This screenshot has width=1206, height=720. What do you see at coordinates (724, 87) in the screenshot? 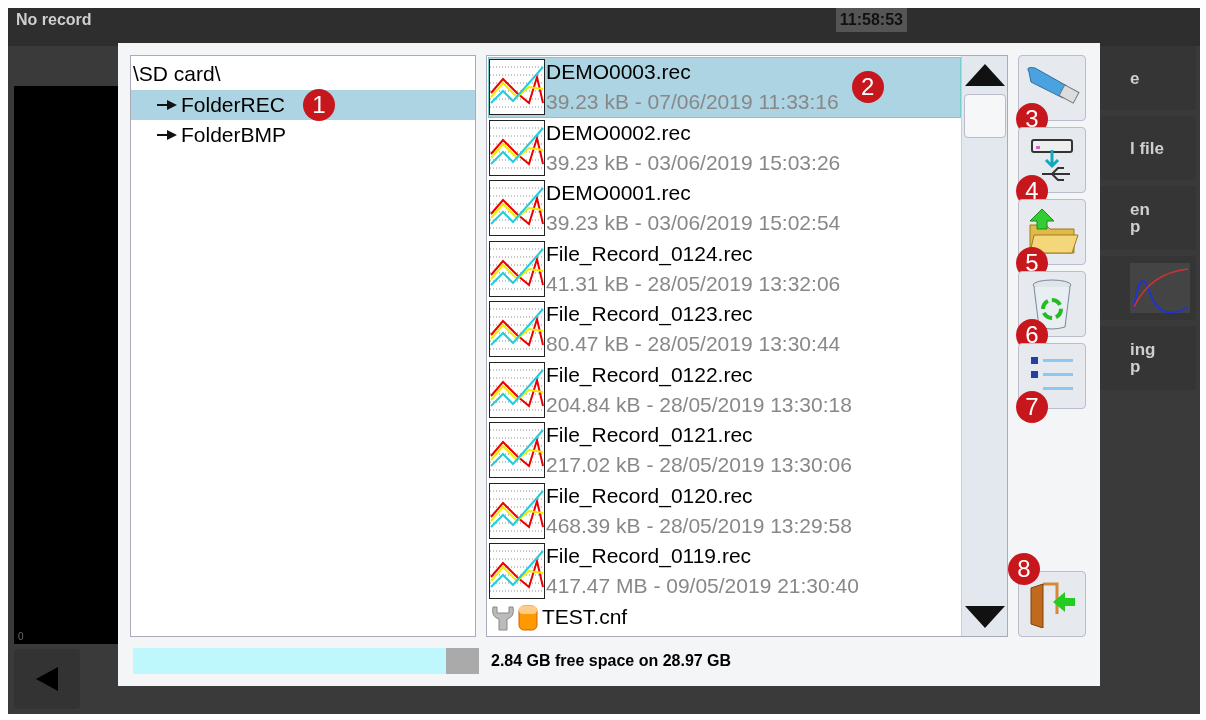
I see `file-row: DEMO0003.rec 39.23 kB - 07/06/2019 11:33:16 2` at bounding box center [724, 87].